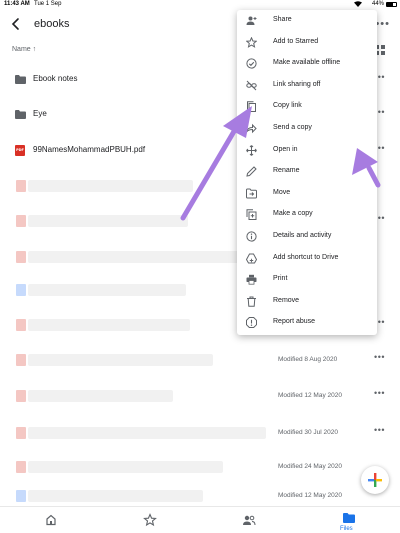 This screenshot has width=400, height=533. What do you see at coordinates (251, 236) in the screenshot?
I see `info-icon` at bounding box center [251, 236].